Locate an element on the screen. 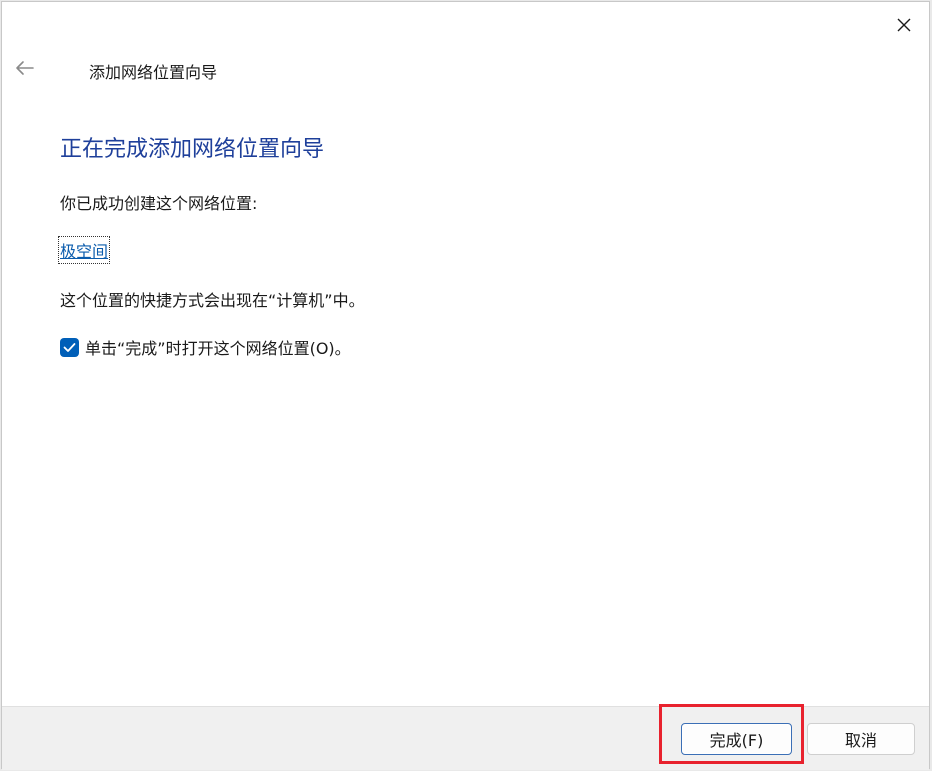  back-arrow-icon is located at coordinates (25, 68).